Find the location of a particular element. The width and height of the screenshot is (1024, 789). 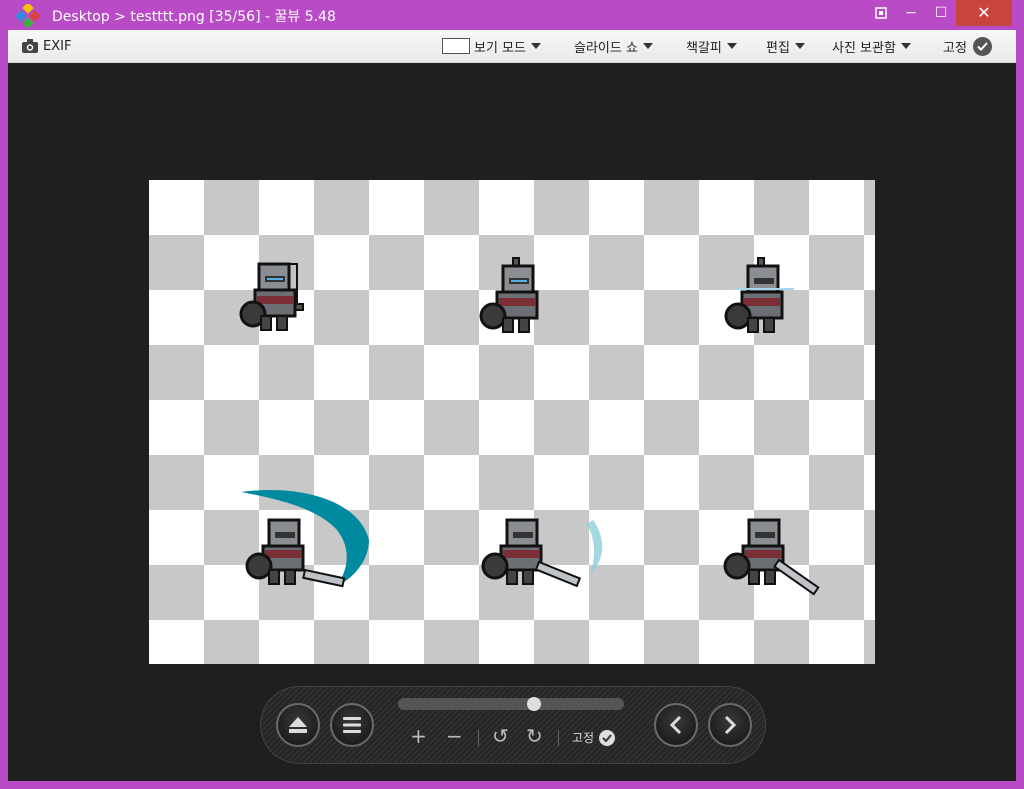

next-button is located at coordinates (730, 725).